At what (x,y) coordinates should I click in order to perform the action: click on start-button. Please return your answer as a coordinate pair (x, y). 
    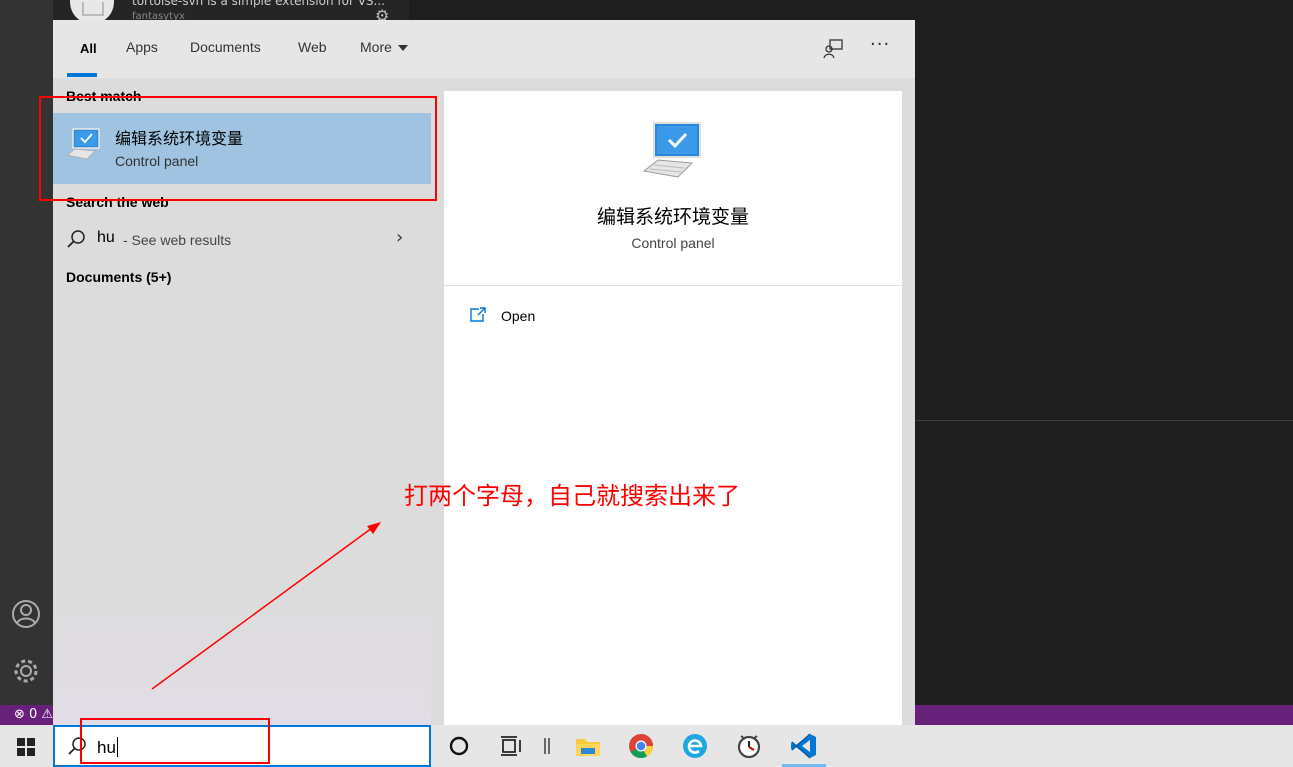
    Looking at the image, I should click on (26, 746).